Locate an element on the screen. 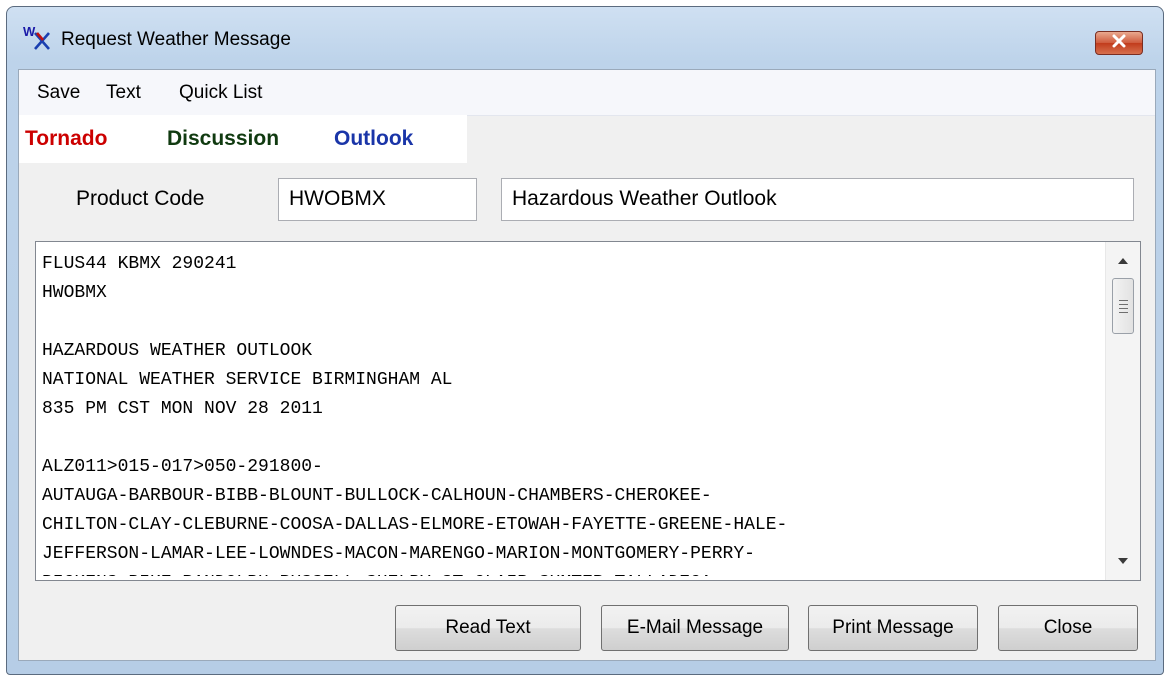 This screenshot has height=681, width=1170. scroll-down-arrow-icon is located at coordinates (1122, 561).